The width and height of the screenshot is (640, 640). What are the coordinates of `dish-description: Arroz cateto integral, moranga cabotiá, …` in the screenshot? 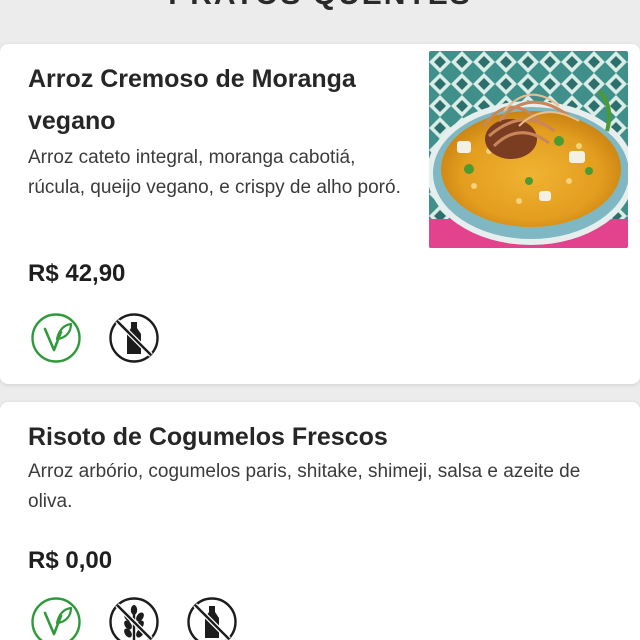 It's located at (214, 172).